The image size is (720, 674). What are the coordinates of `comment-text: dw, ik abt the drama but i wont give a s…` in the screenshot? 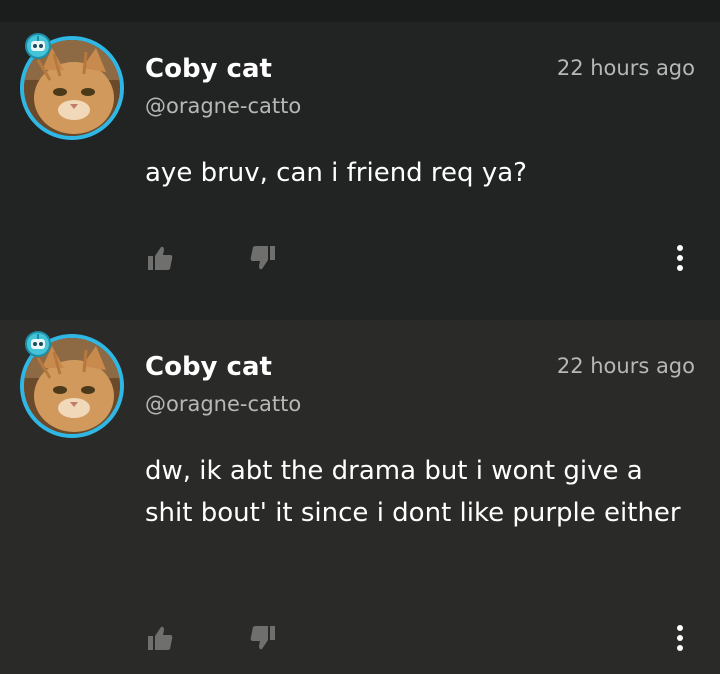 It's located at (413, 492).